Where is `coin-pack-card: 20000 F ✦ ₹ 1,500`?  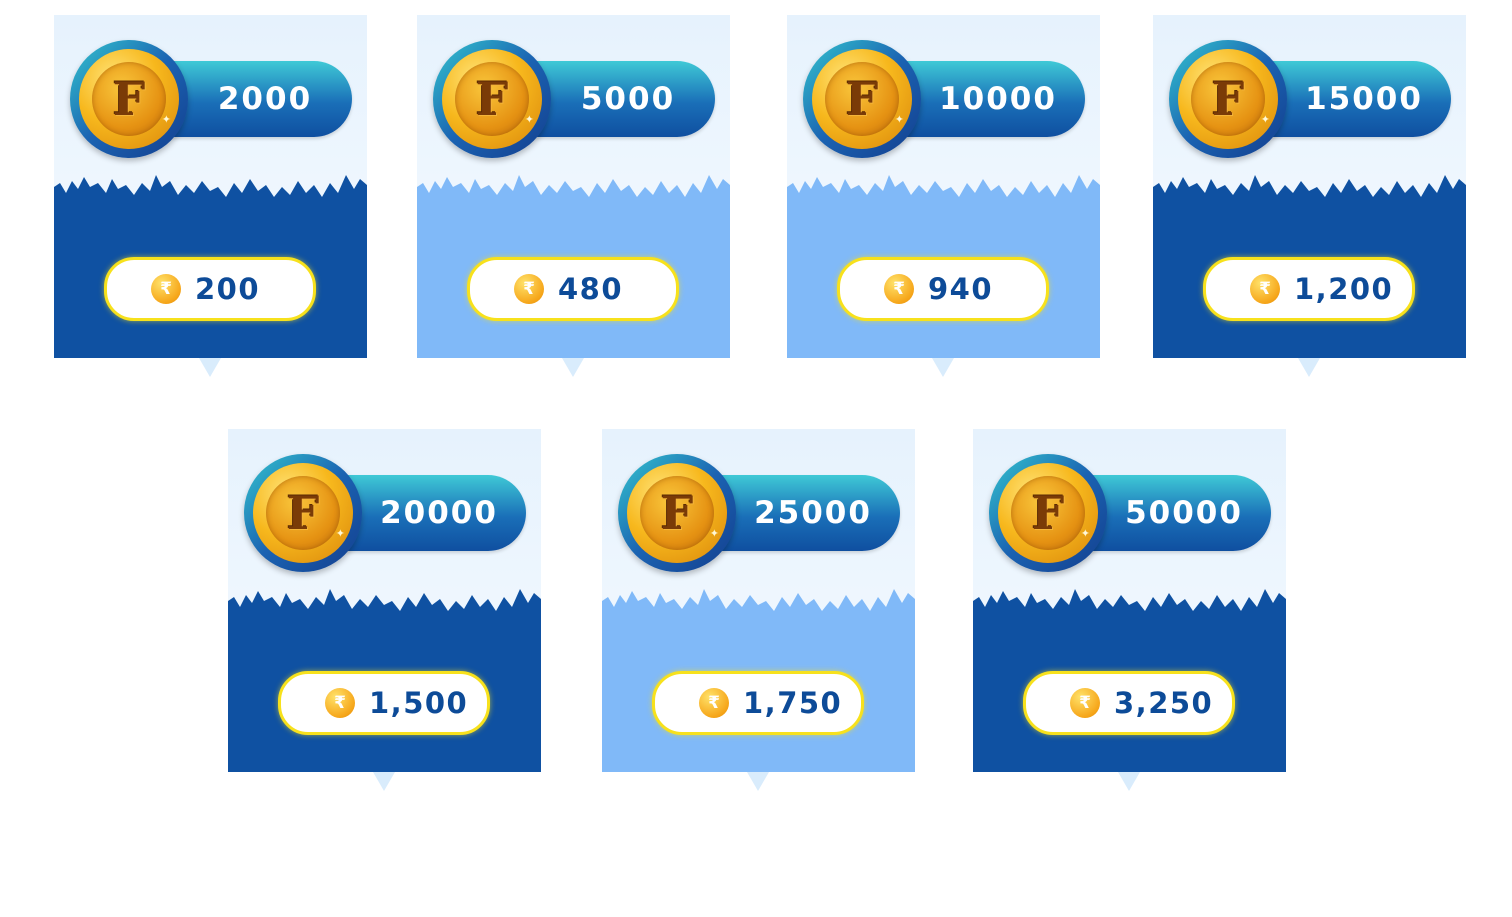
coin-pack-card: 20000 F ✦ ₹ 1,500 is located at coordinates (384, 610).